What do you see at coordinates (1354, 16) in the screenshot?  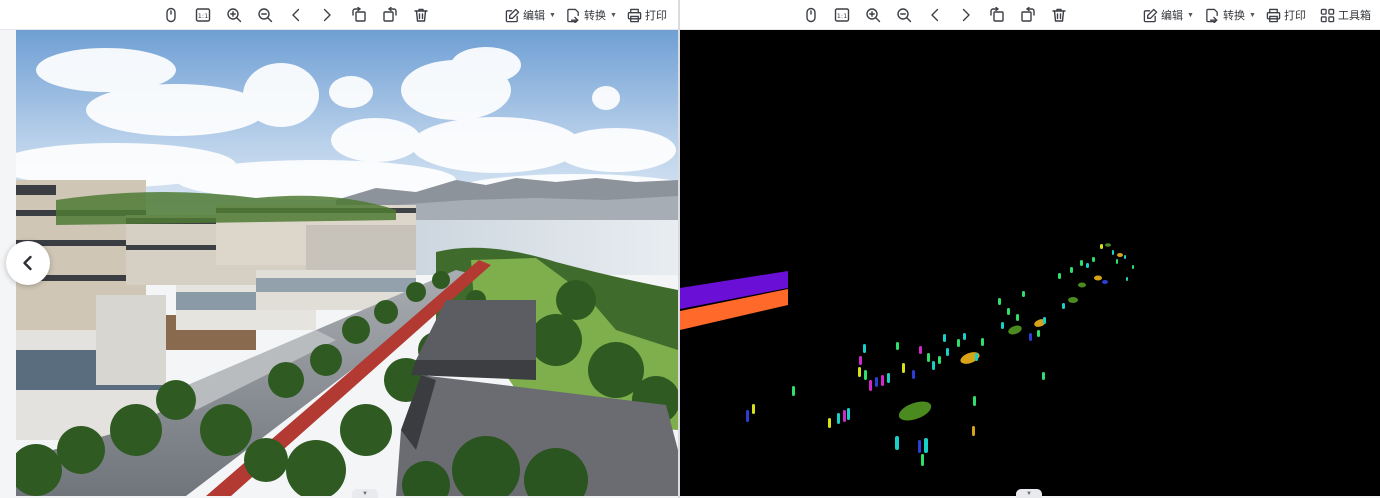 I see `toolbox-label: 工具箱` at bounding box center [1354, 16].